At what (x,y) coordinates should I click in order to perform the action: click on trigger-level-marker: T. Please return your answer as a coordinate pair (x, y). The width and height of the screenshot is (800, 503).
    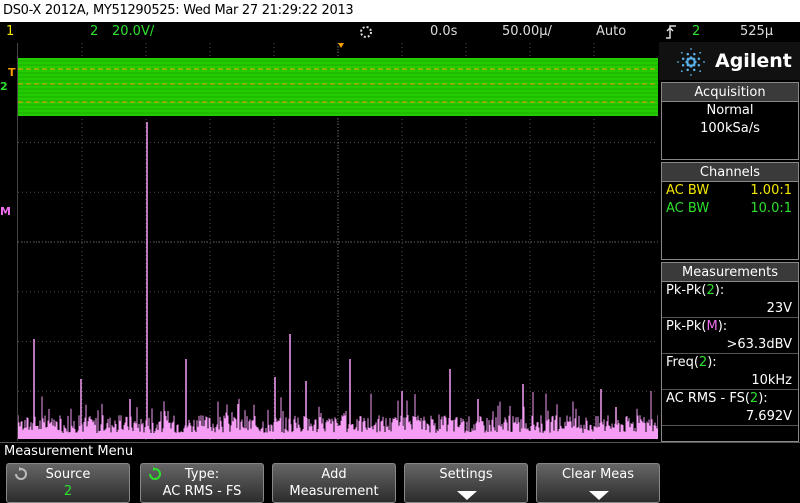
    Looking at the image, I should click on (12, 72).